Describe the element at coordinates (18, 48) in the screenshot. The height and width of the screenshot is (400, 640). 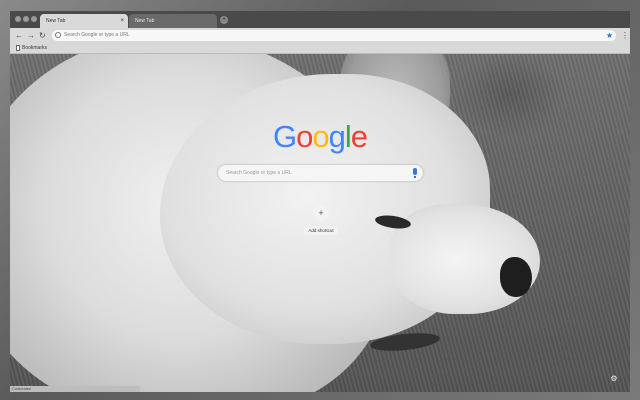
I see `bookmark-page-icon` at that location.